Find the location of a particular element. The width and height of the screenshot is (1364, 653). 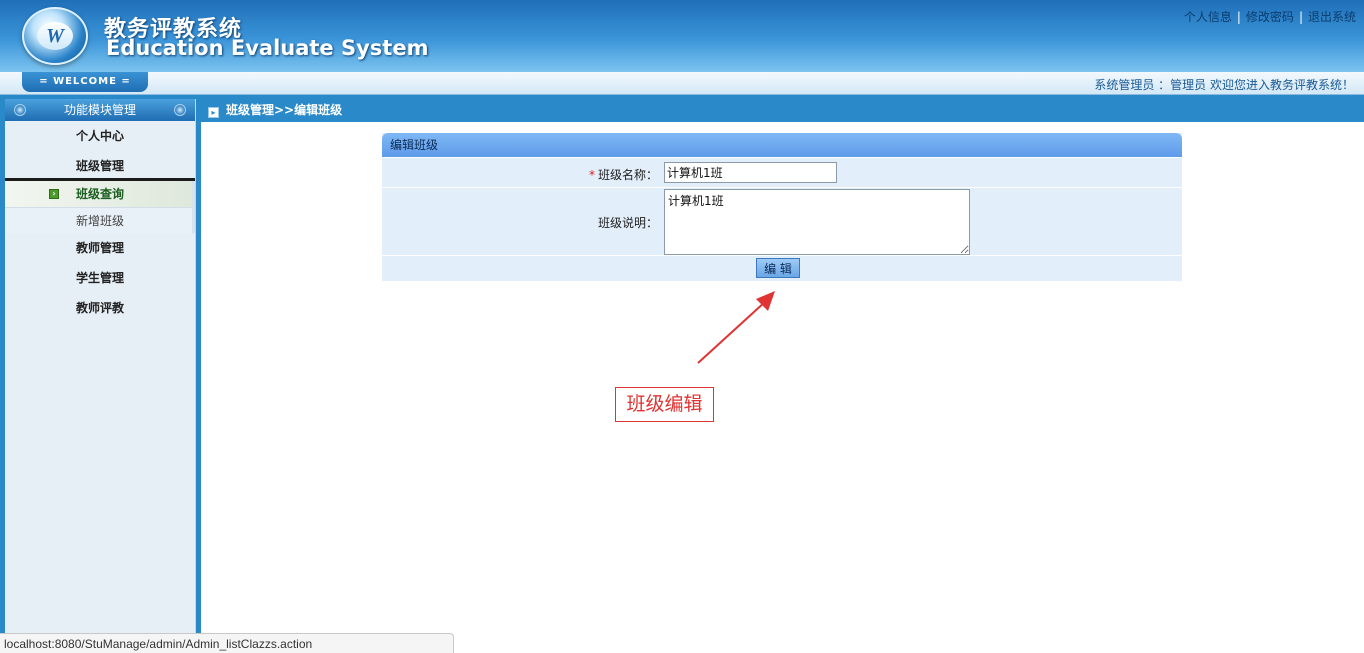

sidebar-item-teacher-evaluation: 教师评教 is located at coordinates (100, 308).